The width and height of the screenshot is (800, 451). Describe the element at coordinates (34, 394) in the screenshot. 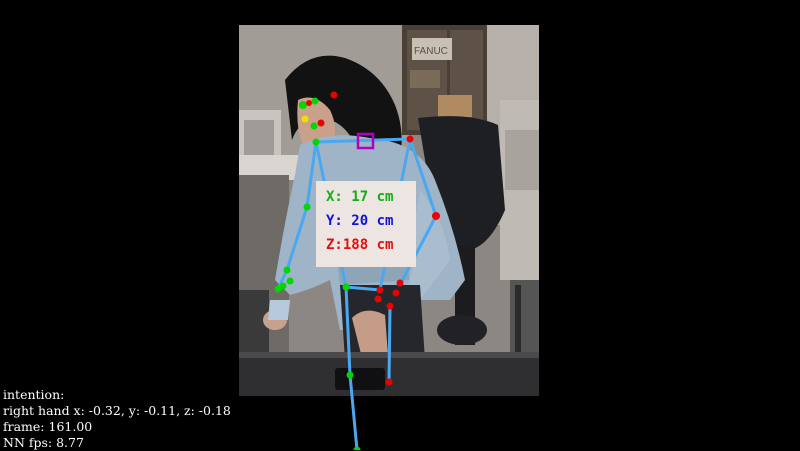

I see `intention-label: intention:` at that location.